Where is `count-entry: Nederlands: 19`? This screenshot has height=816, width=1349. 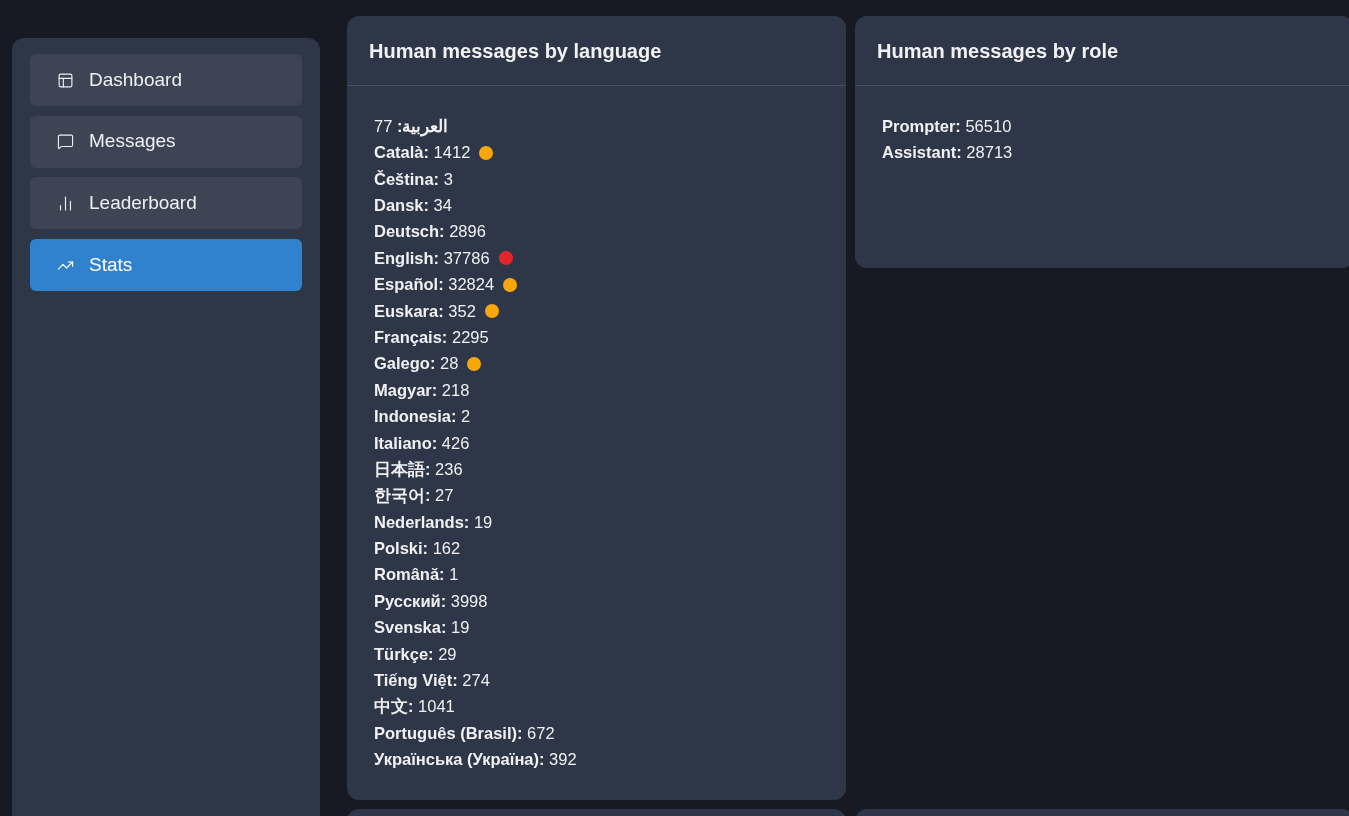
count-entry: Nederlands: 19 is located at coordinates (433, 522).